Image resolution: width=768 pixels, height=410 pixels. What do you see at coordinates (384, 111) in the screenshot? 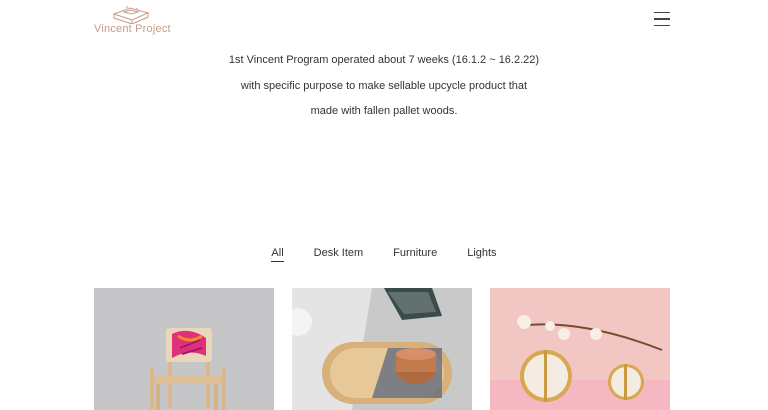
I see `intro-line: made with fallen pallet woods.` at bounding box center [384, 111].